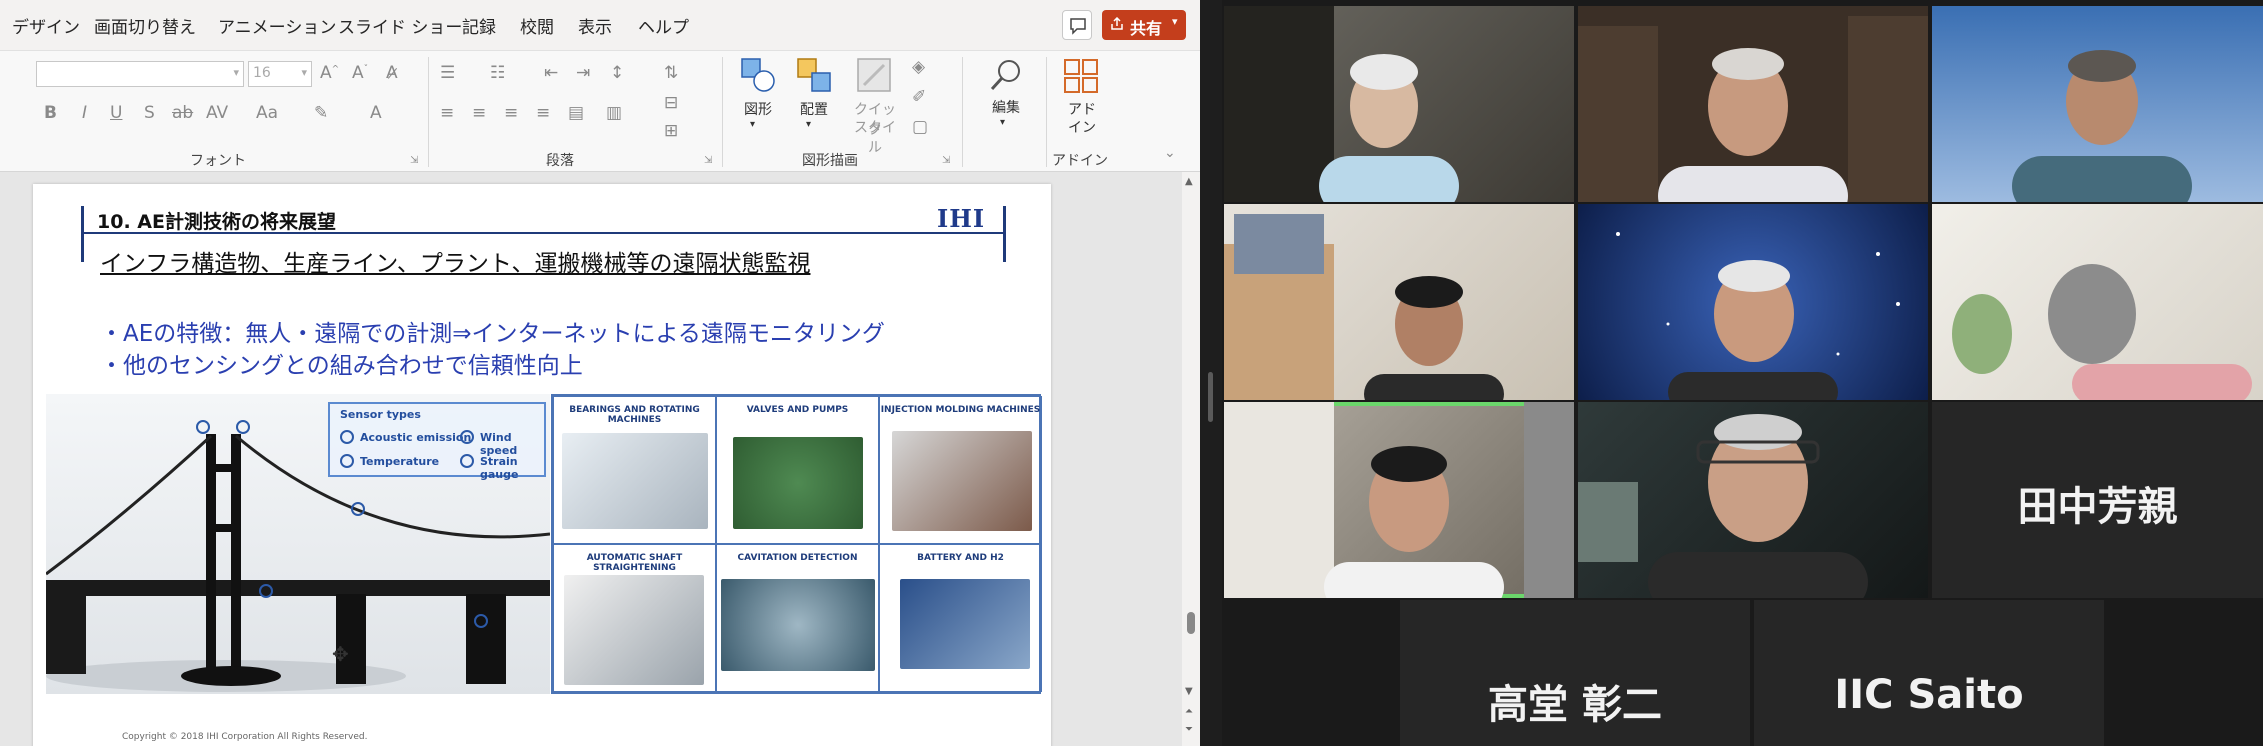 This screenshot has width=2263, height=746. Describe the element at coordinates (1006, 100) in the screenshot. I see `edit-button: 編集 ▾` at that location.